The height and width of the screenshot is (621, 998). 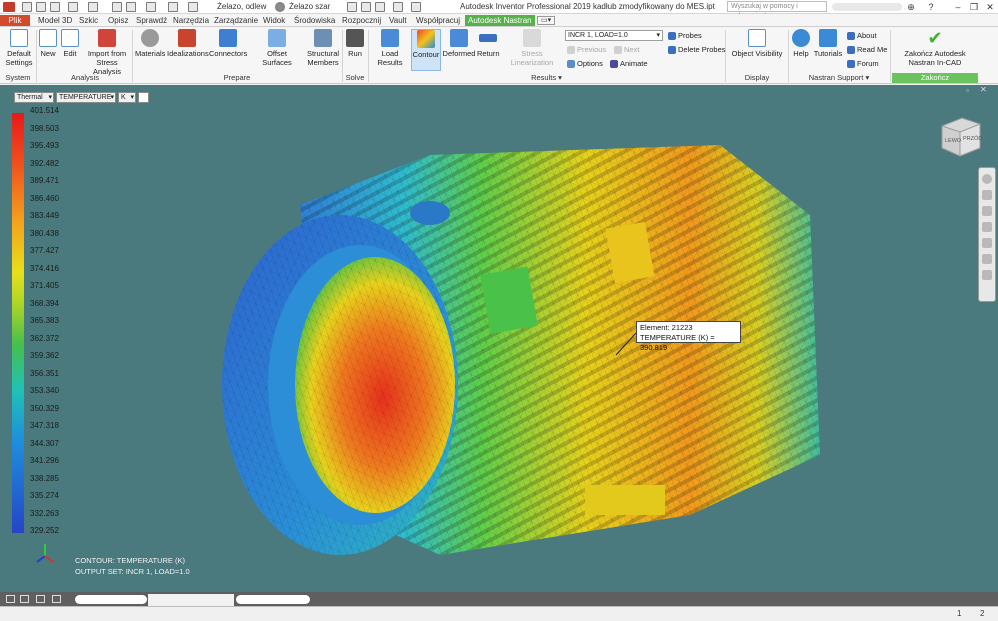 I want to click on structural-members-button: Structural Members, so click(x=323, y=48).